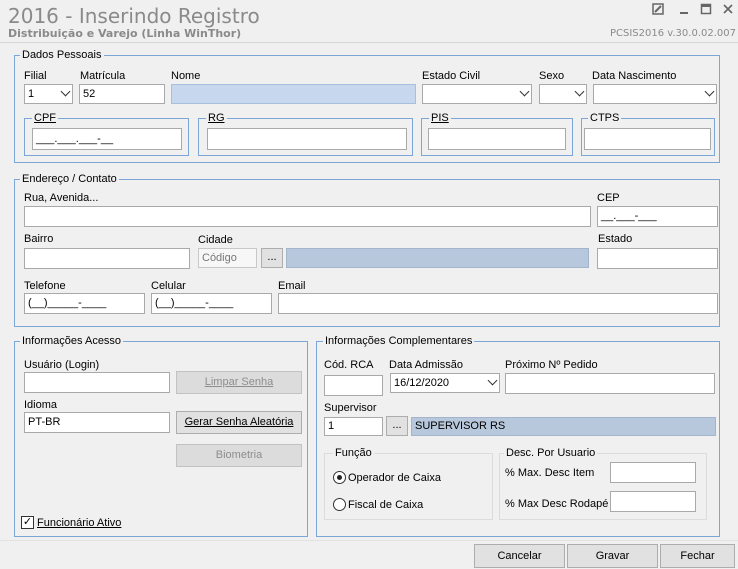 The width and height of the screenshot is (738, 569). I want to click on bairro-label: Bairro, so click(39, 239).